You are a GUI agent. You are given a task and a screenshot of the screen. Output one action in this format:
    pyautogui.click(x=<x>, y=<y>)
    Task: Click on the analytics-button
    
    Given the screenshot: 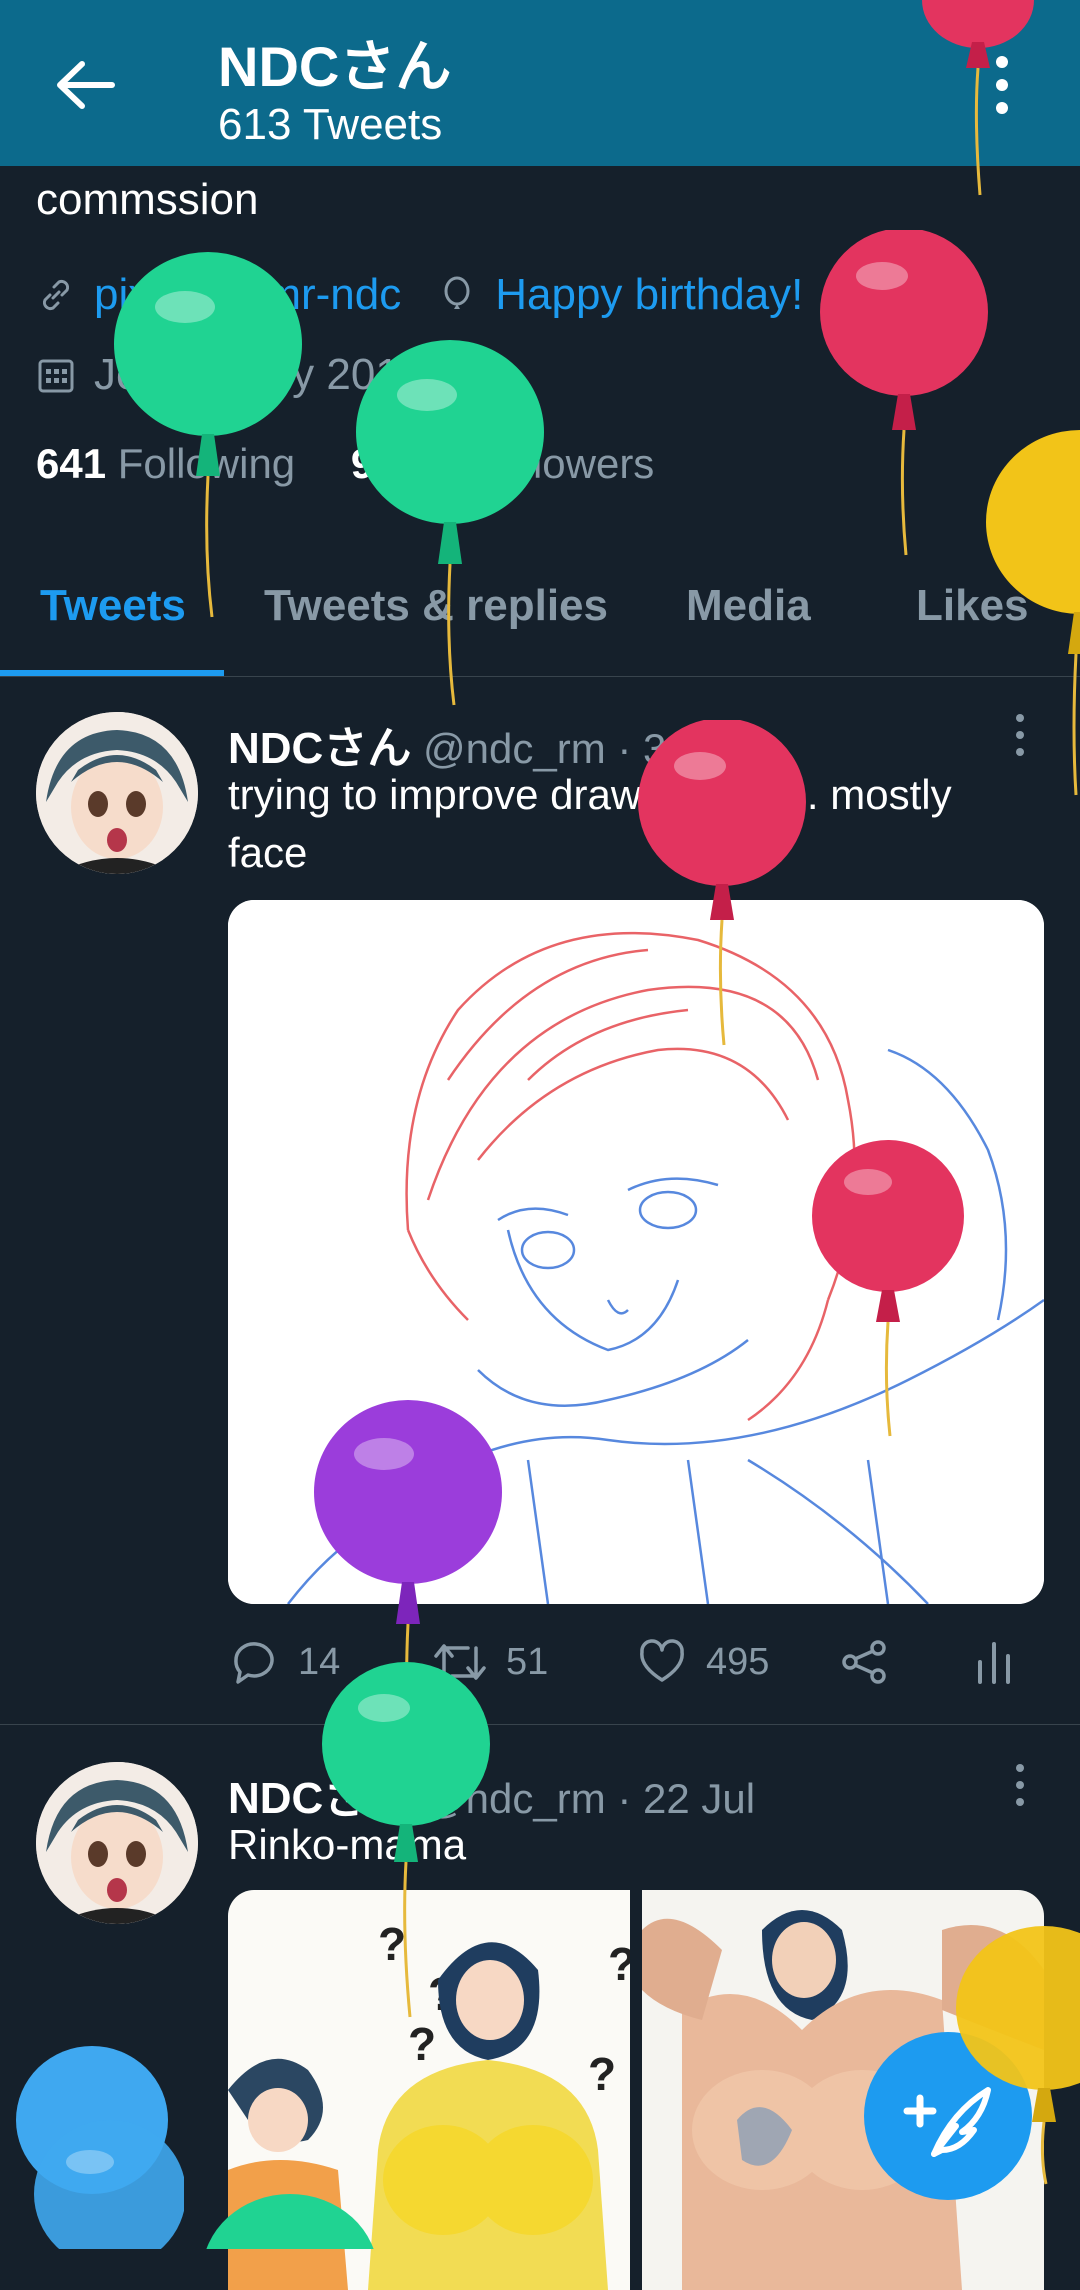 What is the action you would take?
    pyautogui.click(x=1003, y=1662)
    